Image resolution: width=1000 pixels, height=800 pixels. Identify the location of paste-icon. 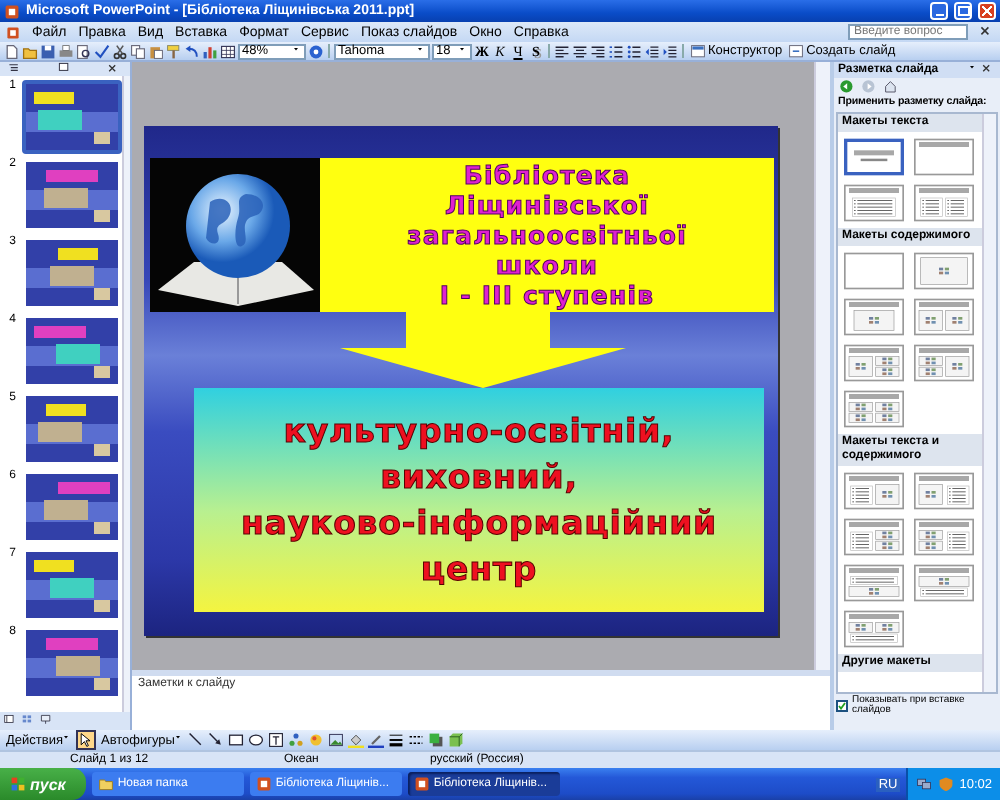
(156, 51).